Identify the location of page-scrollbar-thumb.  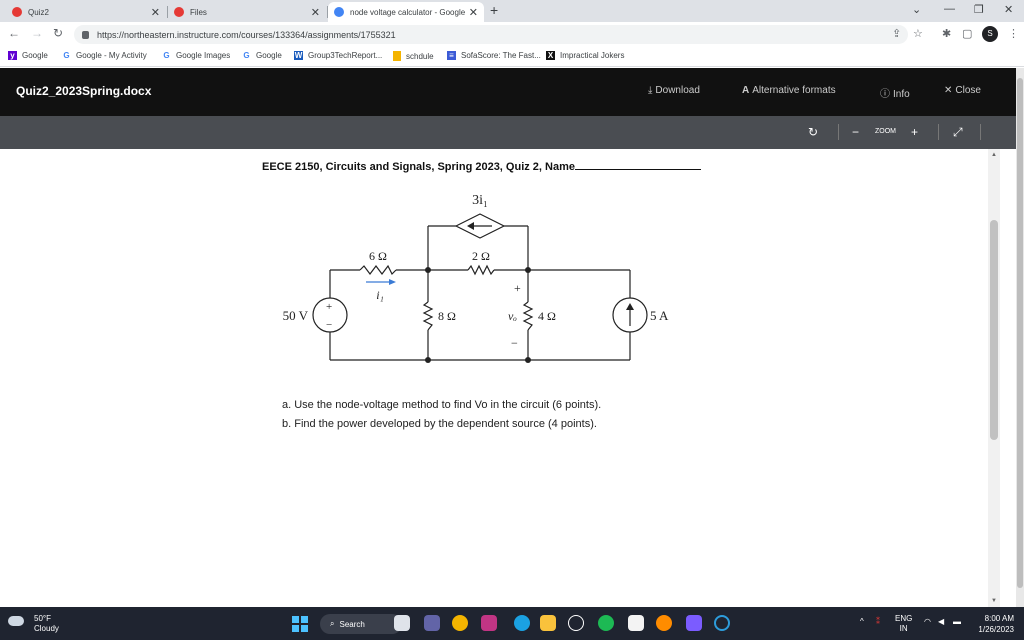
(1020, 333).